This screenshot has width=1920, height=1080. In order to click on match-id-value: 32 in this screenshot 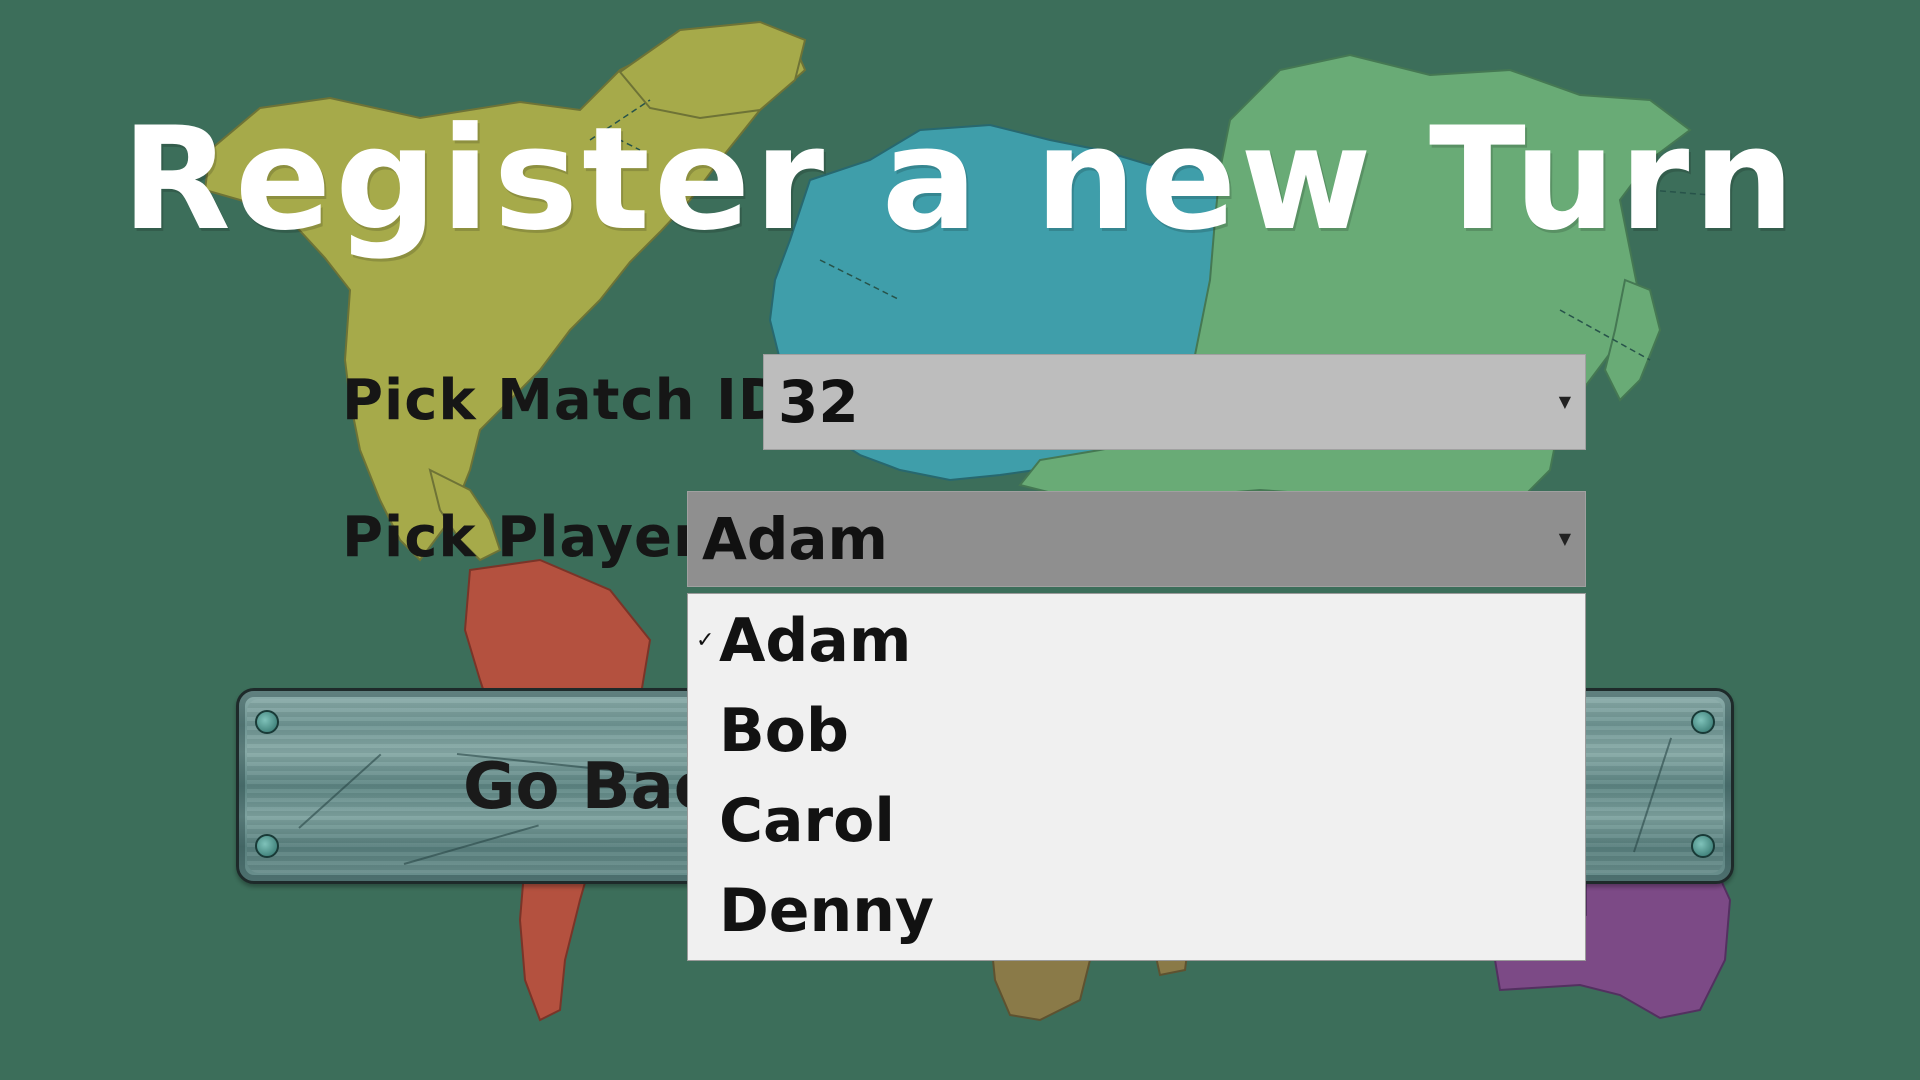, I will do `click(818, 402)`.